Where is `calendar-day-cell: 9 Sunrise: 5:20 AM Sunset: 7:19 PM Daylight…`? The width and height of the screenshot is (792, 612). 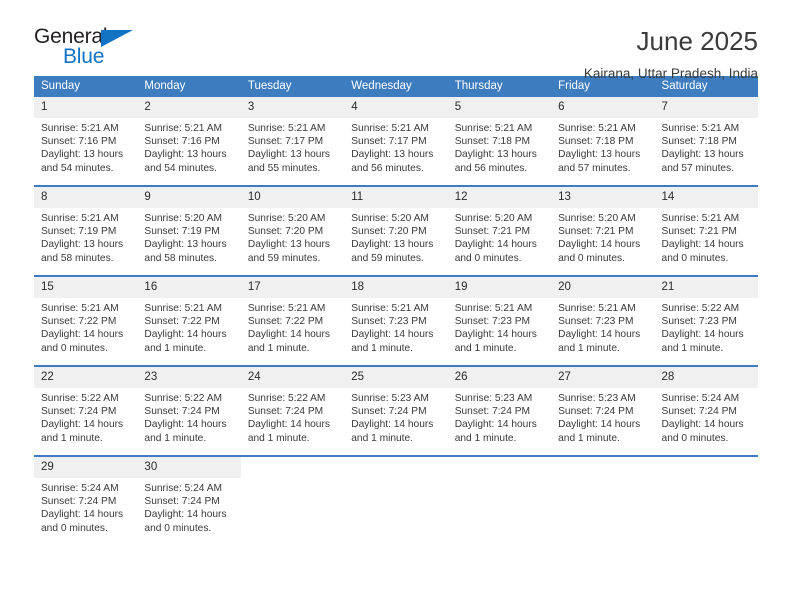
calendar-day-cell: 9 Sunrise: 5:20 AM Sunset: 7:19 PM Daylight… is located at coordinates (189, 230).